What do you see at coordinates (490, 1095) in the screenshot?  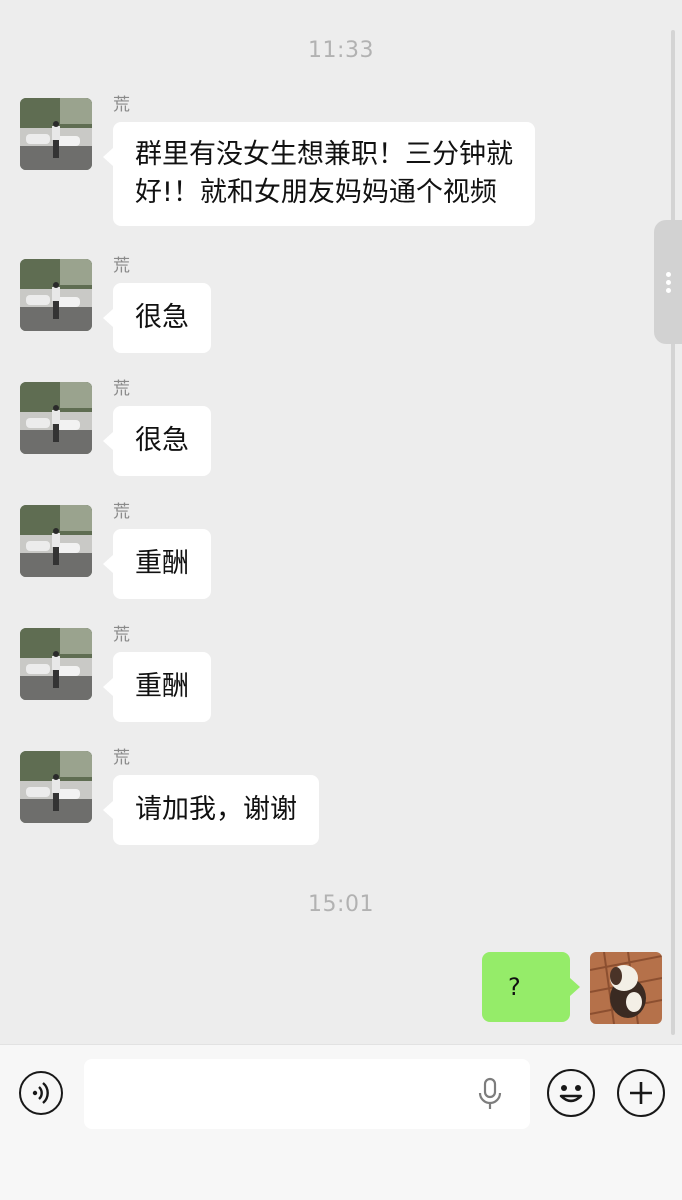 I see `microphone-icon` at bounding box center [490, 1095].